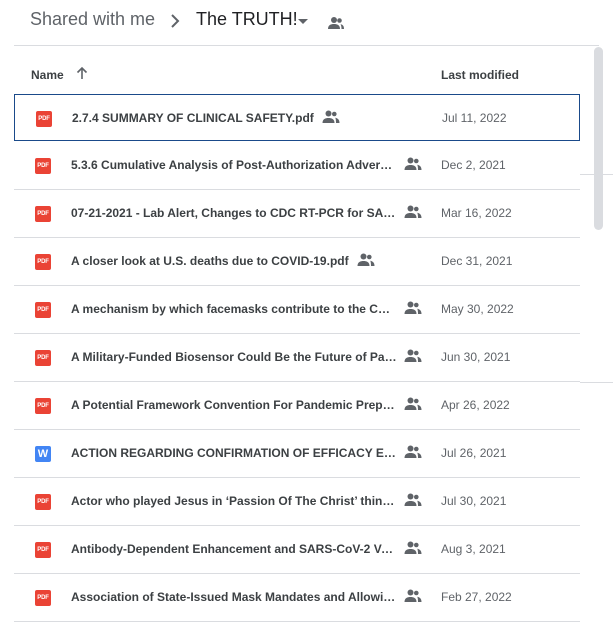 The image size is (613, 630). I want to click on folder-menu-caret-icon, so click(303, 21).